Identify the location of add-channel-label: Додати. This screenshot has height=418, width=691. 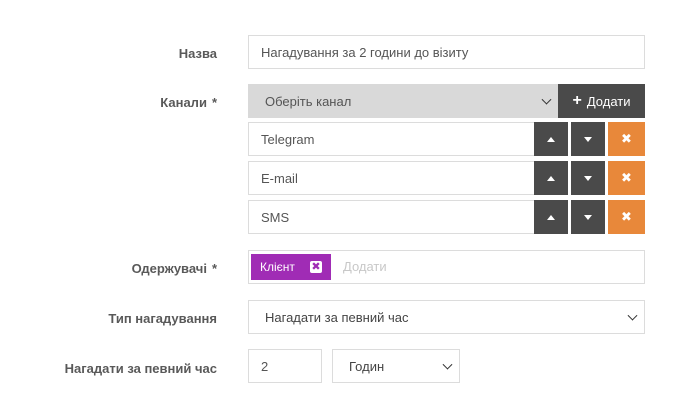
(608, 101).